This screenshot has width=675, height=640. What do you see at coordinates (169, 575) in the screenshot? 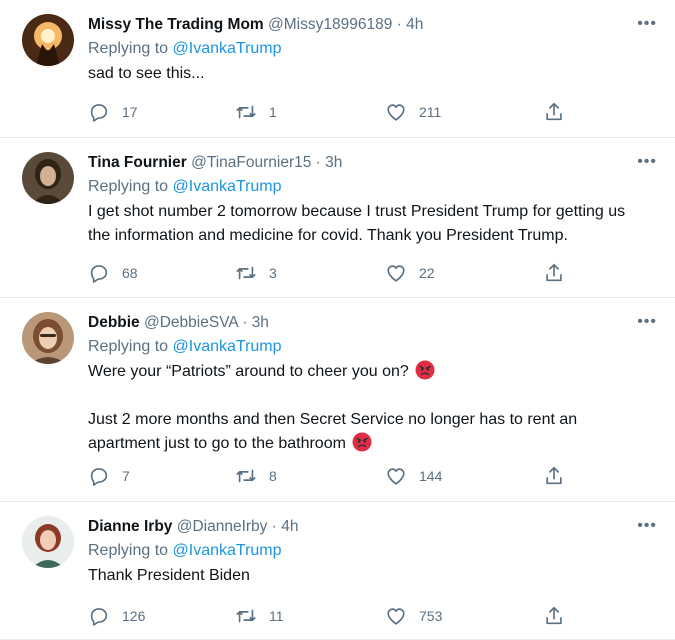
I see `tweet-paragraph: Thank President Biden` at bounding box center [169, 575].